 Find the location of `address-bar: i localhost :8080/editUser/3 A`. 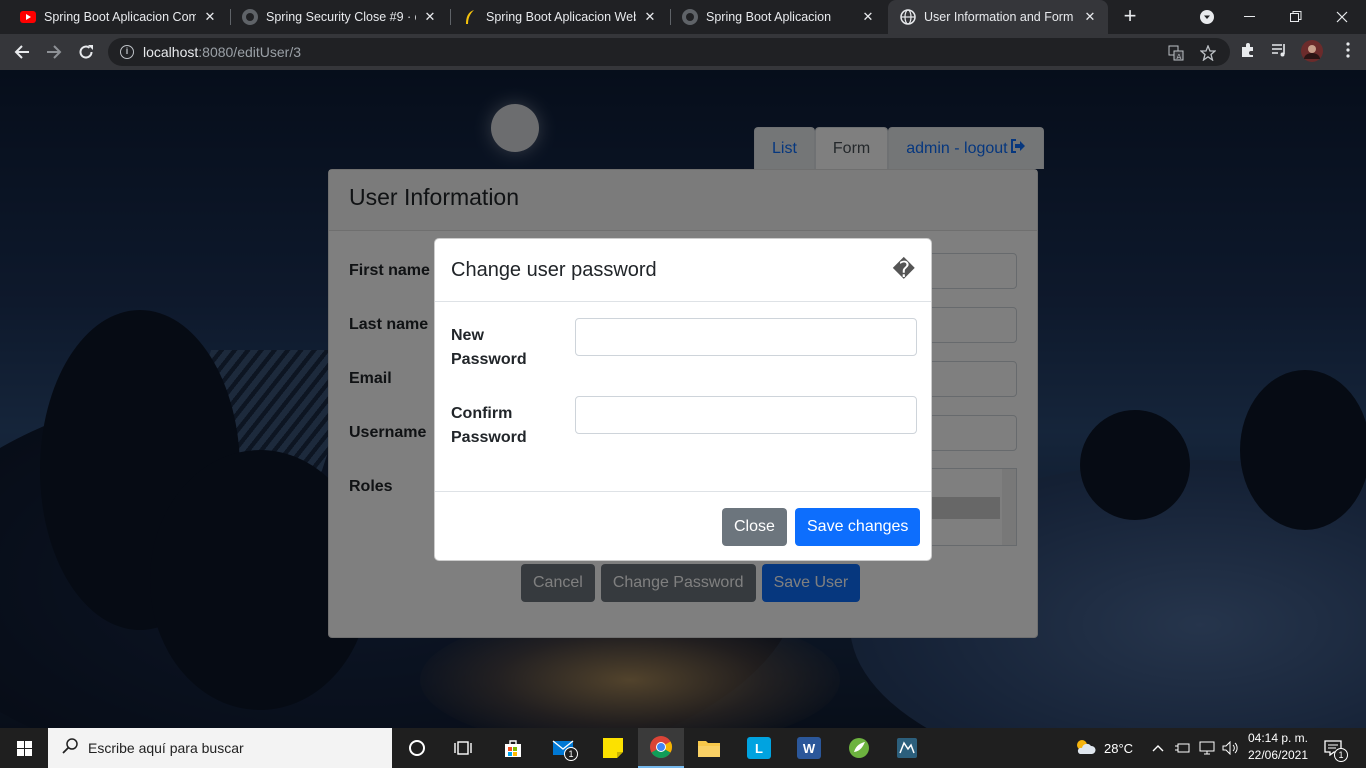

address-bar: i localhost :8080/editUser/3 A is located at coordinates (669, 52).